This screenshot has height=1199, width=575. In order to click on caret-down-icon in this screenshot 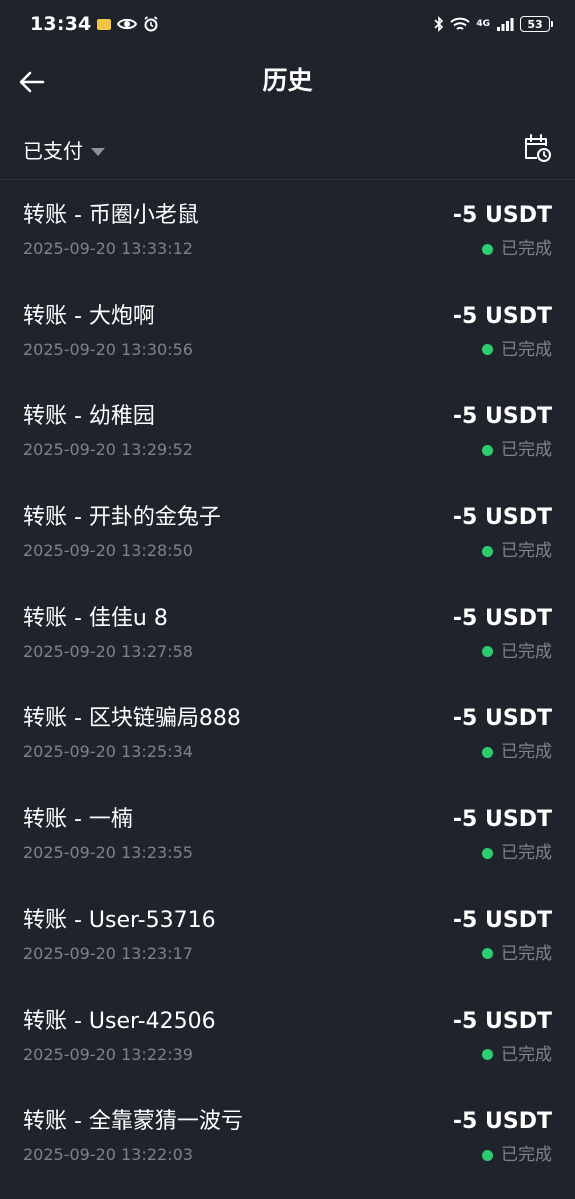, I will do `click(98, 152)`.